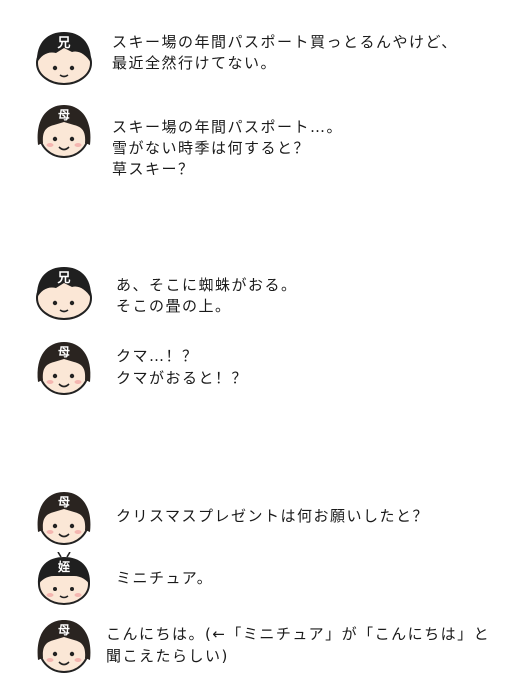 This screenshot has height=680, width=516. What do you see at coordinates (273, 516) in the screenshot?
I see `message-line: クリスマスプレゼントは何お願いしたと？` at bounding box center [273, 516].